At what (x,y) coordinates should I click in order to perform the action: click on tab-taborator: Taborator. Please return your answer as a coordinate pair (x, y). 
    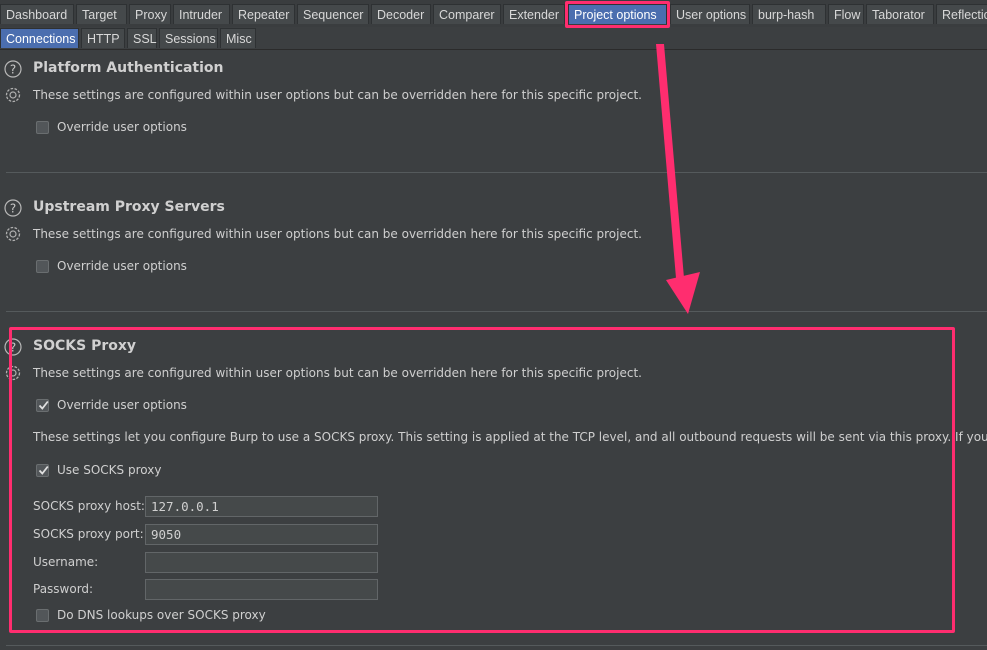
    Looking at the image, I should click on (900, 14).